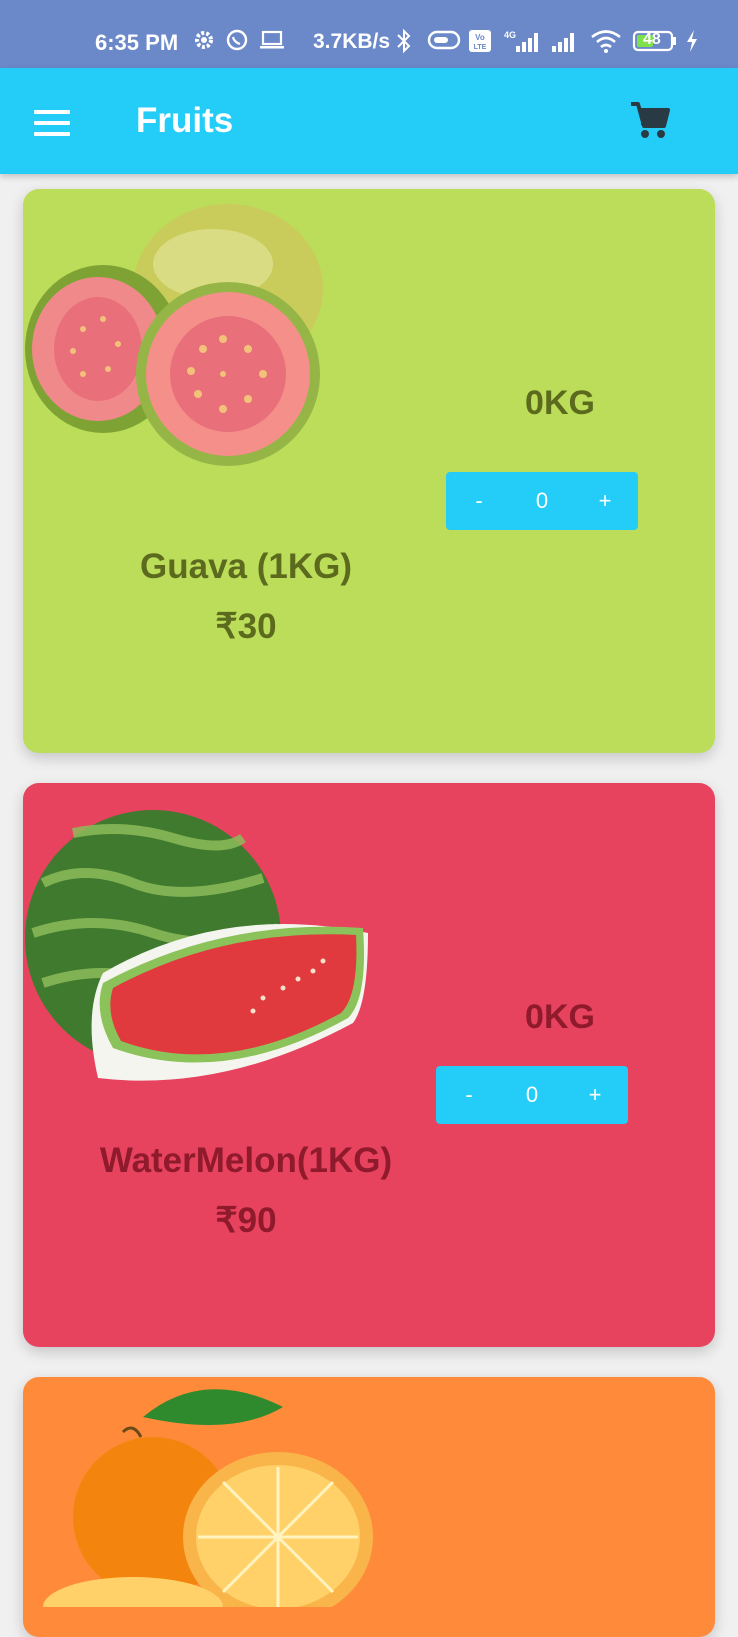  I want to click on product-name: Guava (1KG), so click(246, 566).